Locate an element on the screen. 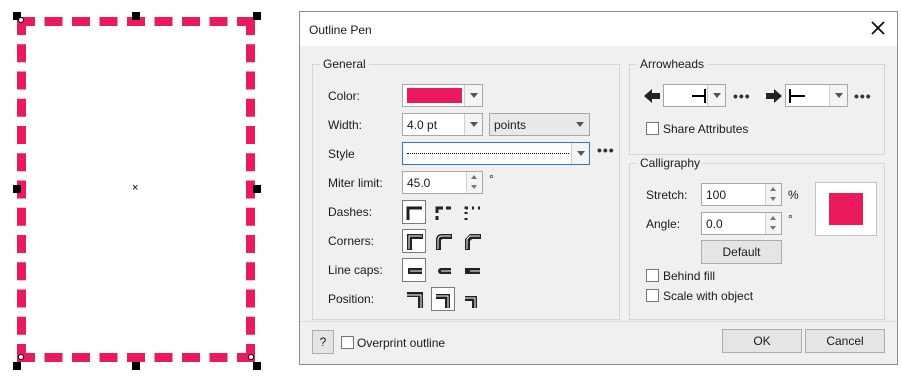  style-label: Style is located at coordinates (341, 154).